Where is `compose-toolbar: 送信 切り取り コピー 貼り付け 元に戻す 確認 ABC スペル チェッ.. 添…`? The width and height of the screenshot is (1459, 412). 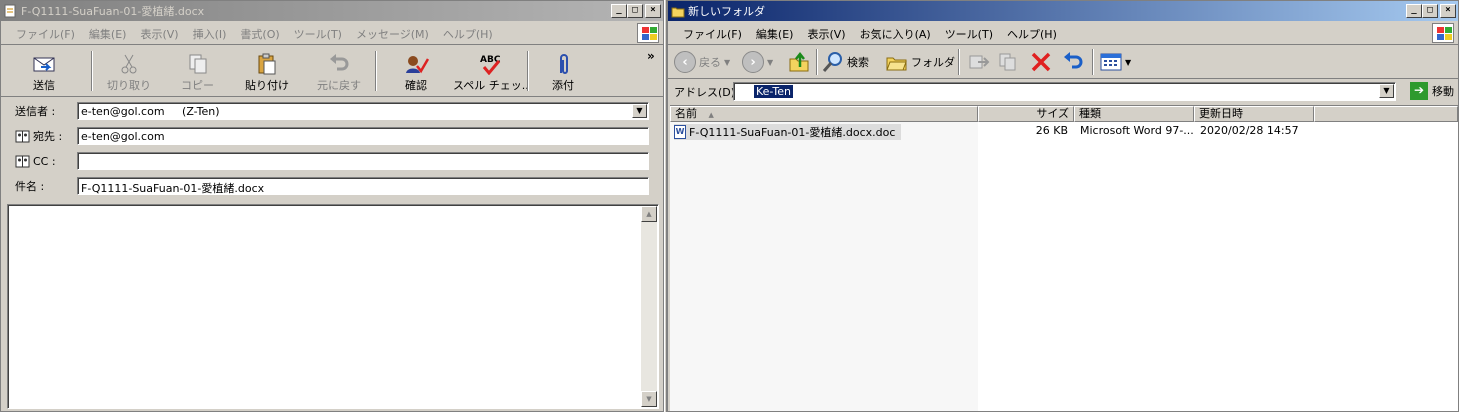 compose-toolbar: 送信 切り取り コピー 貼り付け 元に戻す 確認 ABC スペル チェッ.. 添… is located at coordinates (332, 71).